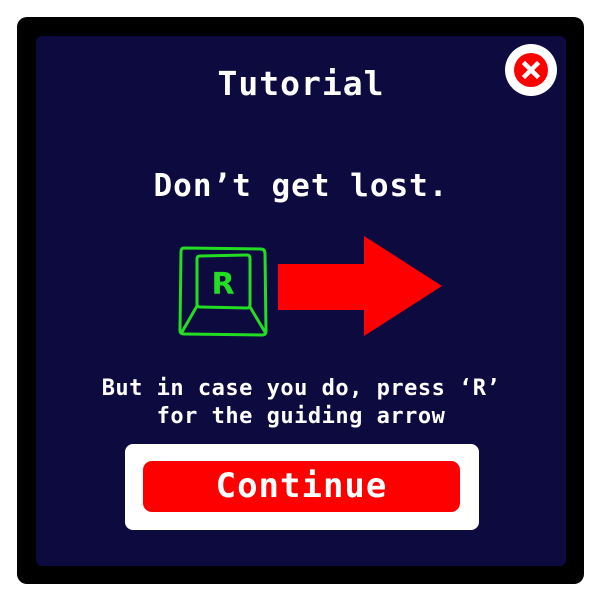  Describe the element at coordinates (301, 186) in the screenshot. I see `dialog-headline: Don’t get lost.` at that location.